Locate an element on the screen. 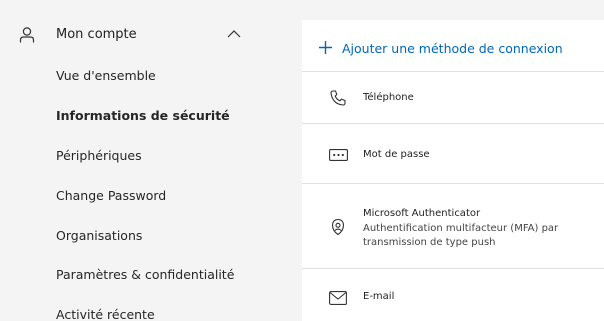 Image resolution: width=604 pixels, height=321 pixels. sidebar-item-devices: Périphériques is located at coordinates (99, 155).